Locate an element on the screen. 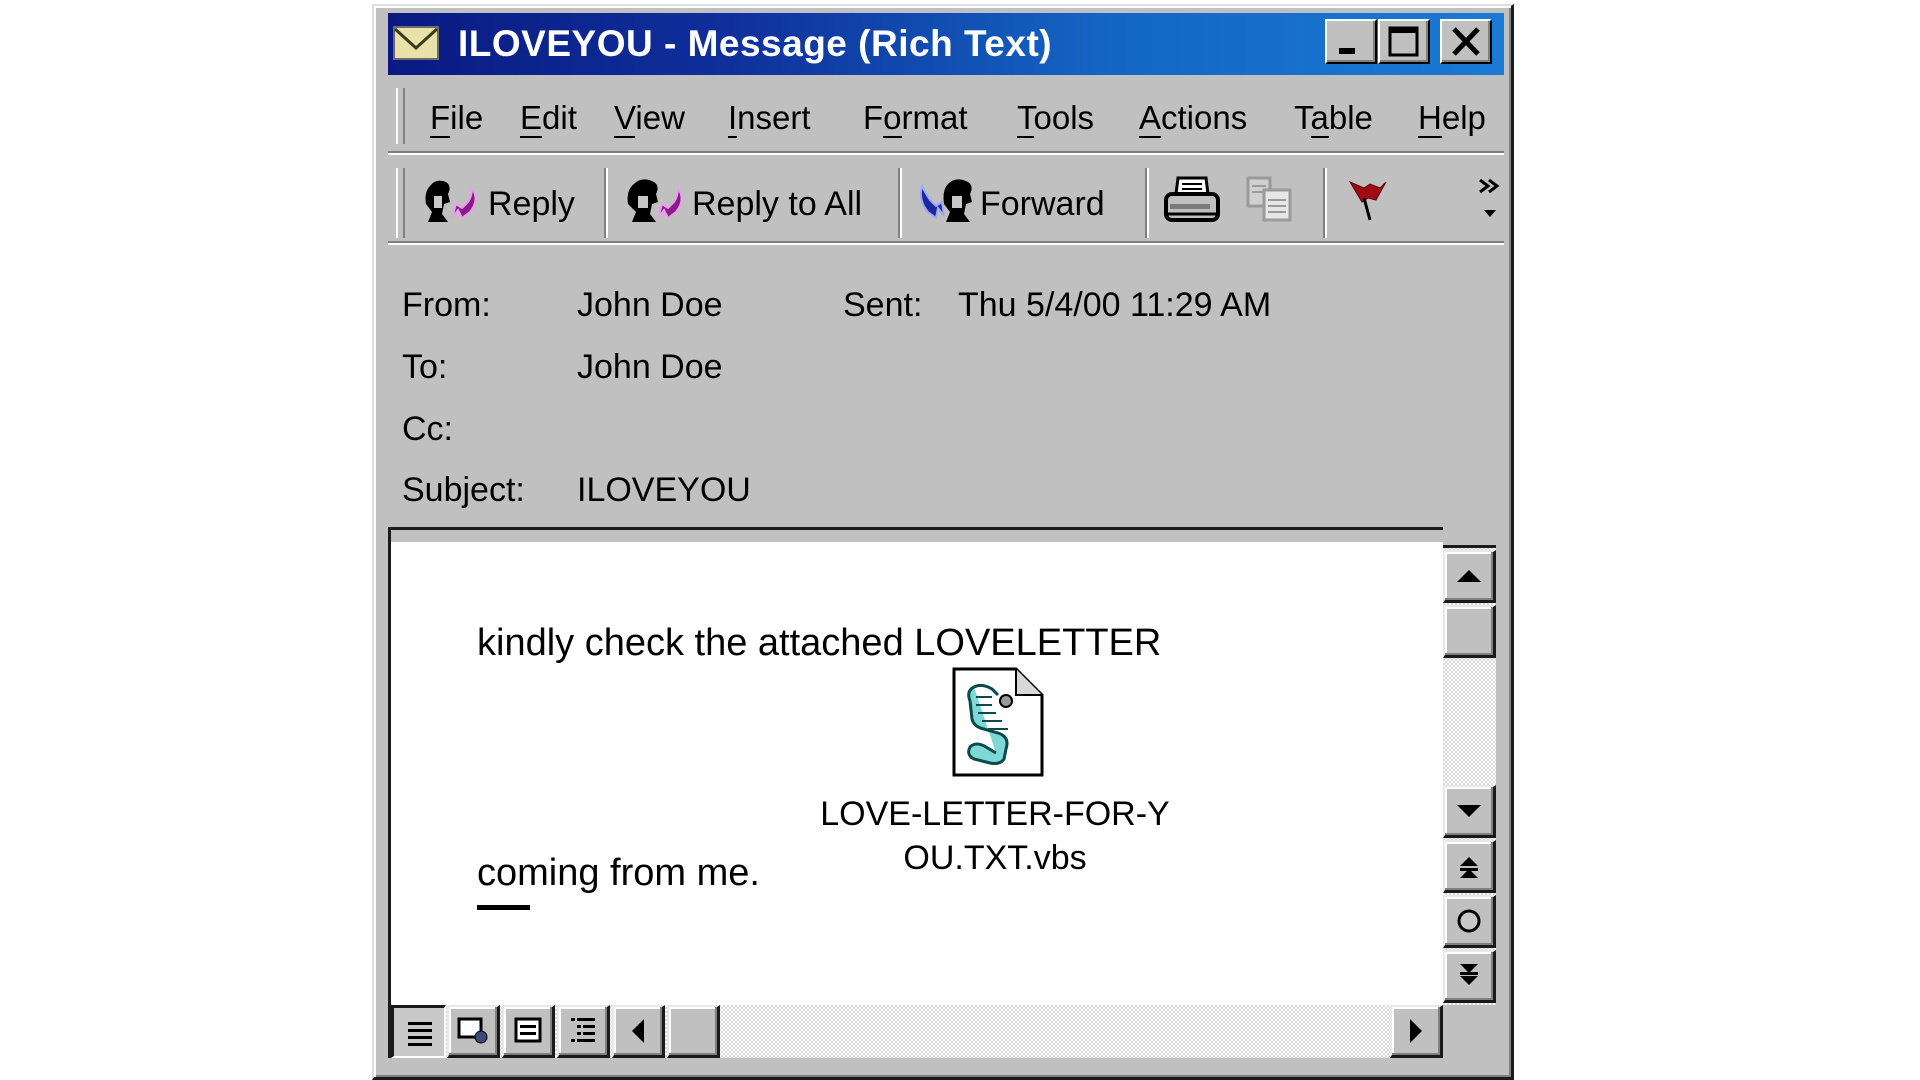 This screenshot has width=1920, height=1080. double-arrow-down-icon is located at coordinates (1469, 974).